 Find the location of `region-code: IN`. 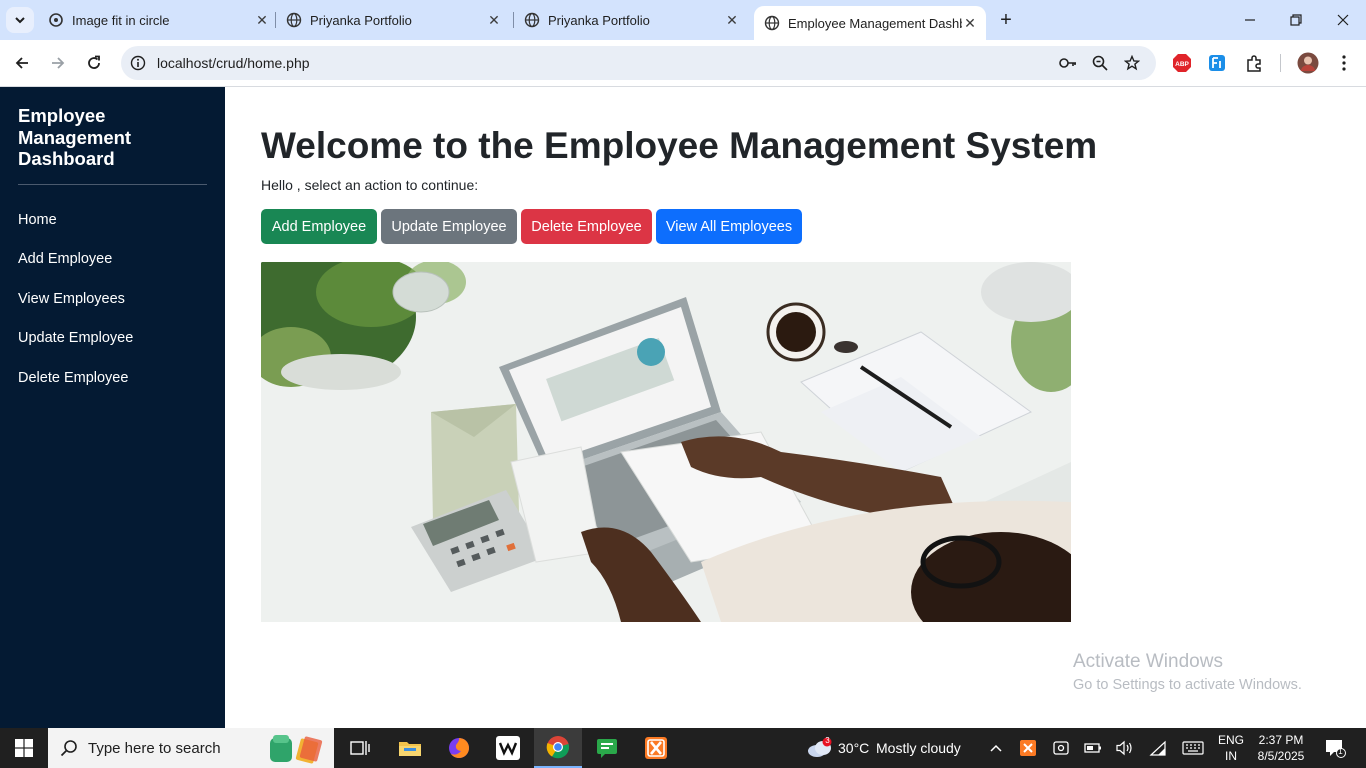

region-code: IN is located at coordinates (1231, 756).